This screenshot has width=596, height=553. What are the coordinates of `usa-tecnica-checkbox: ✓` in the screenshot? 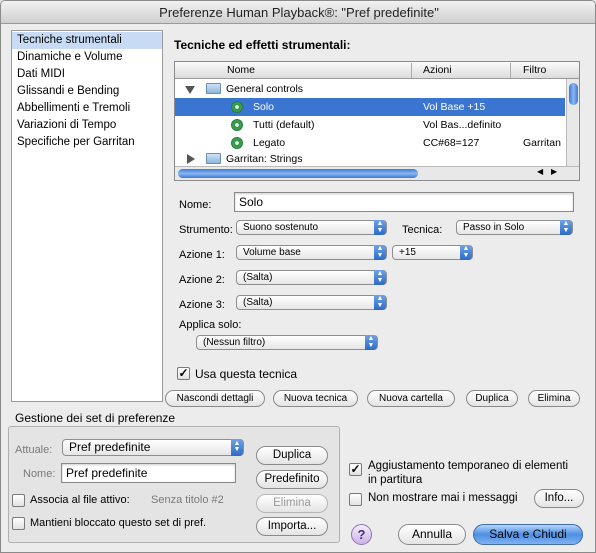 It's located at (183, 373).